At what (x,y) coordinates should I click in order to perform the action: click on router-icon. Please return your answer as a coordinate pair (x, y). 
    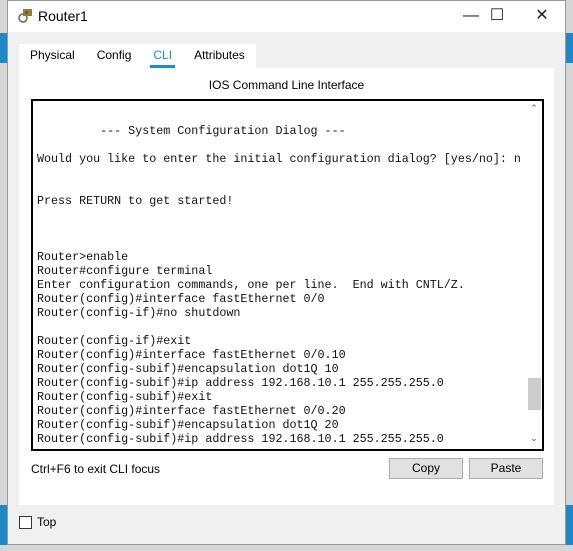
    Looking at the image, I should click on (25, 16).